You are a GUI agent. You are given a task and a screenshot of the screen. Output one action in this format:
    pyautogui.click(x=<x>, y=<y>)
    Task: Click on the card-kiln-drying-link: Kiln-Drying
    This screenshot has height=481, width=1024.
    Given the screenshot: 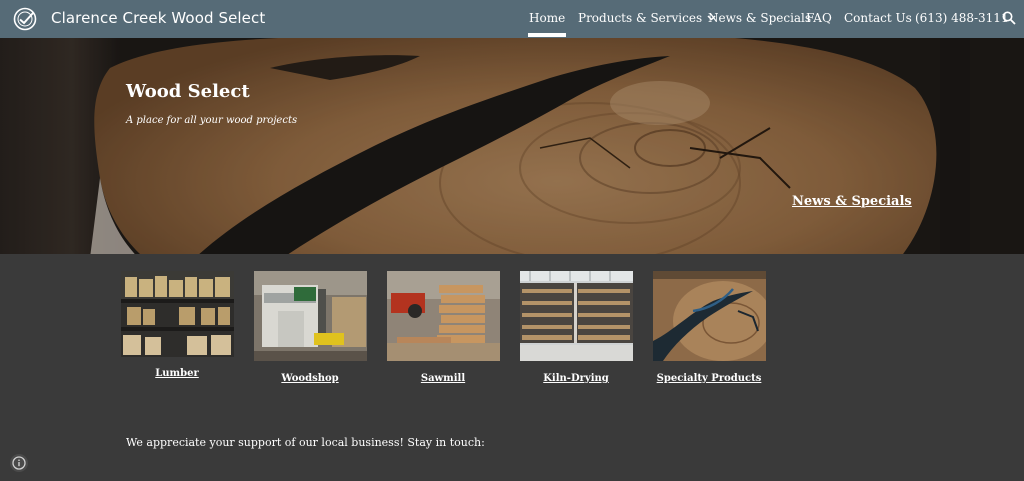 What is the action you would take?
    pyautogui.click(x=576, y=378)
    